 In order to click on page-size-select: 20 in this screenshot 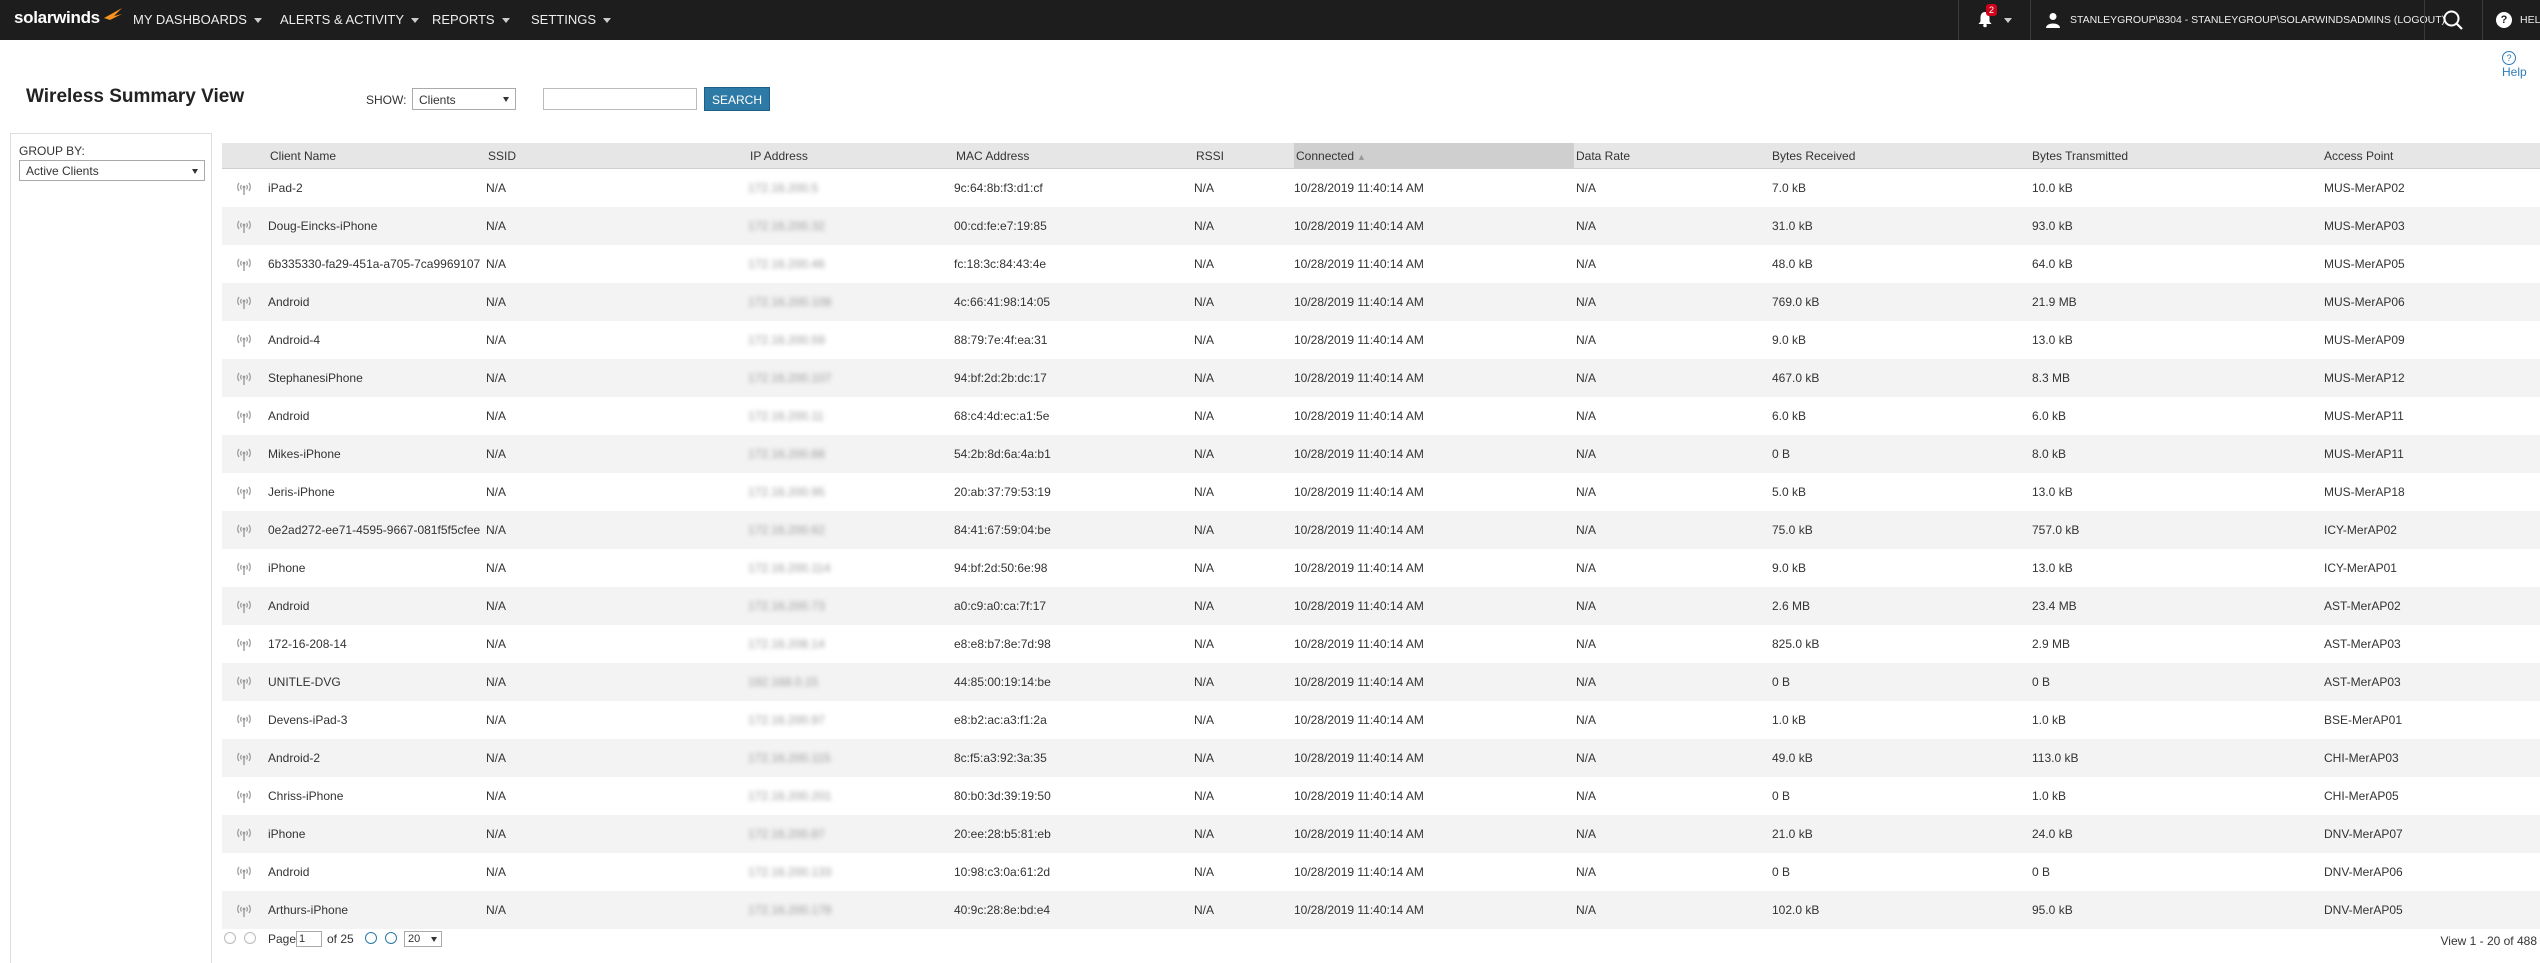, I will do `click(423, 939)`.